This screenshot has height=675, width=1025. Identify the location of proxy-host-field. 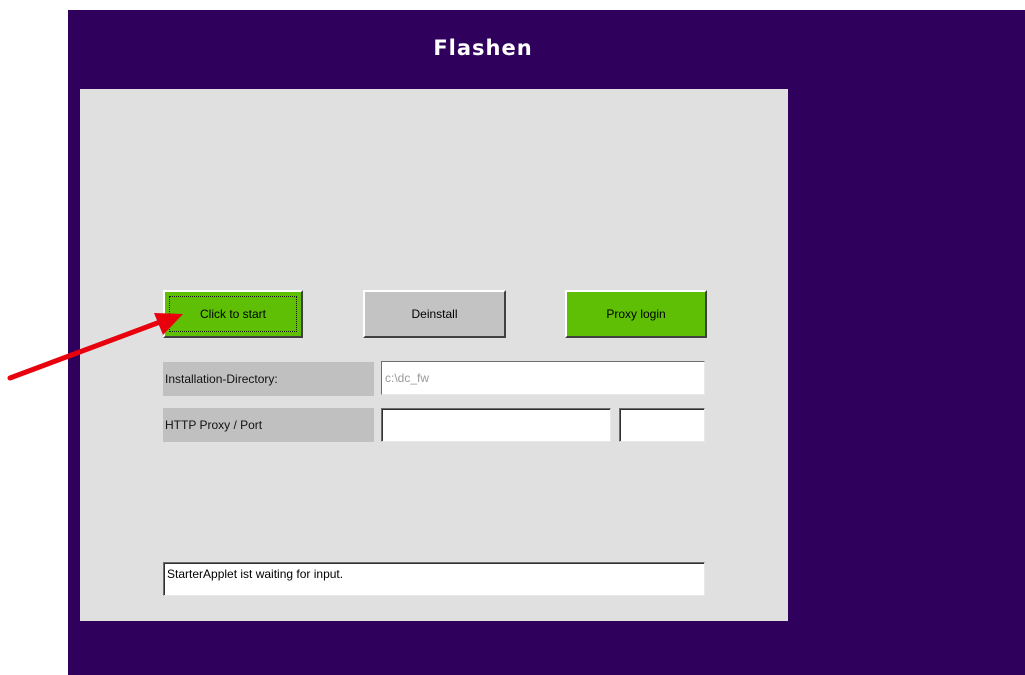
(496, 425).